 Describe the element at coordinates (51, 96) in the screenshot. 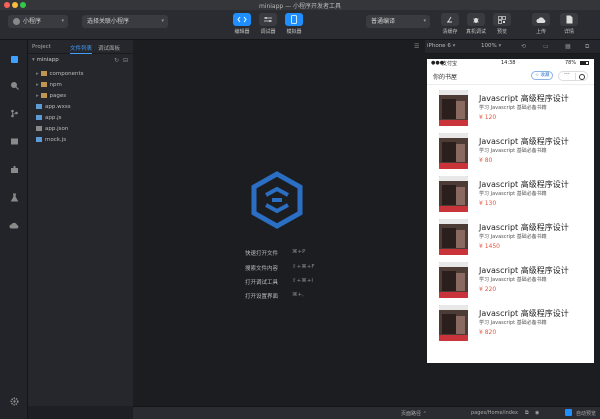

I see `tree-item: ▸ pages` at that location.